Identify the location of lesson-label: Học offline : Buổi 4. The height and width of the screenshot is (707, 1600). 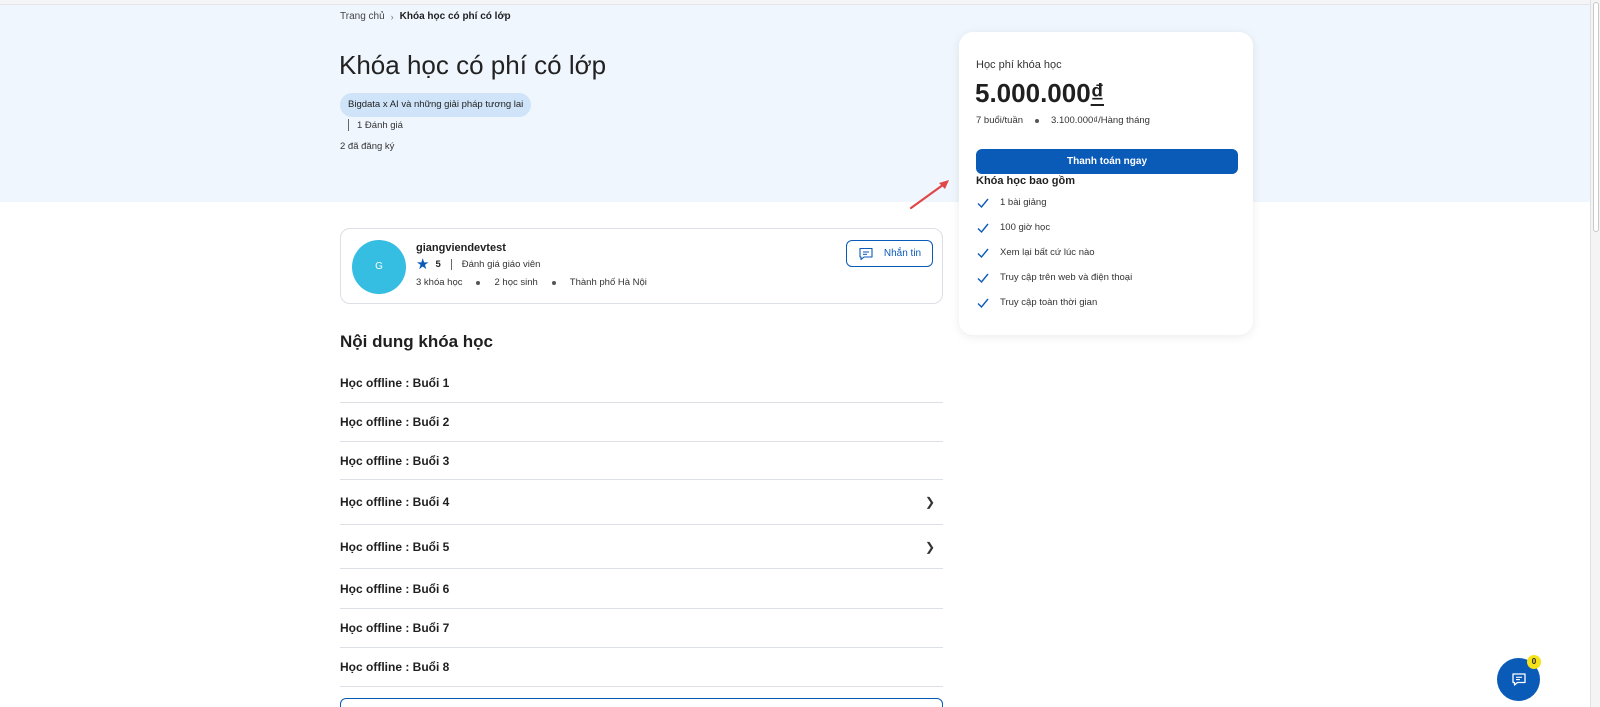
(395, 502).